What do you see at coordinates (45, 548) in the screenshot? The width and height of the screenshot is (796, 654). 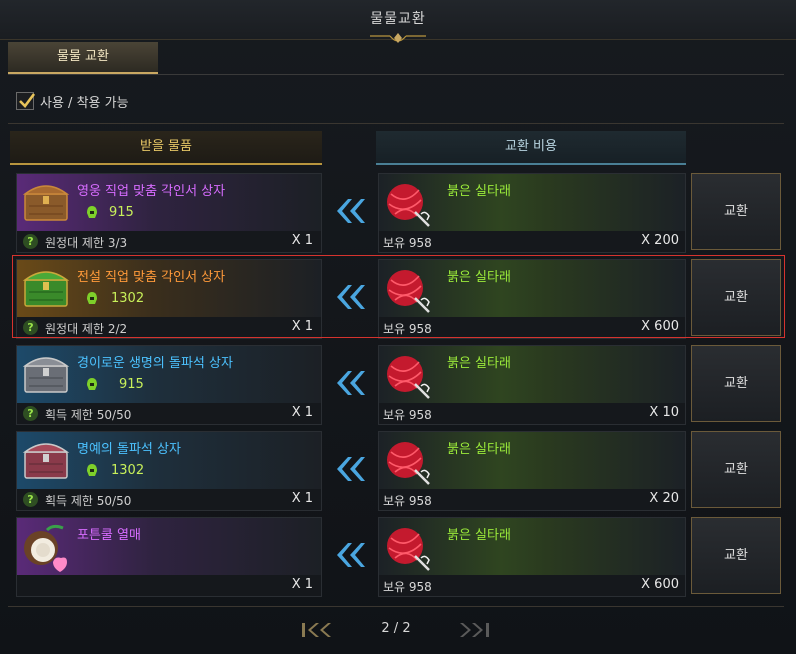 I see `coconut-icon` at bounding box center [45, 548].